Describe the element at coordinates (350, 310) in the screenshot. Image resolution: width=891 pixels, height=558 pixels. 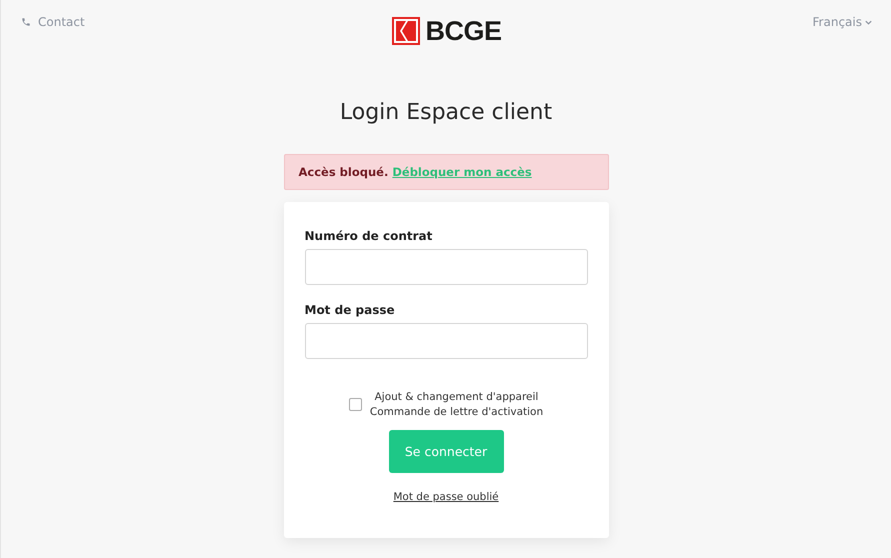
I see `field-label: Mot de passe` at that location.